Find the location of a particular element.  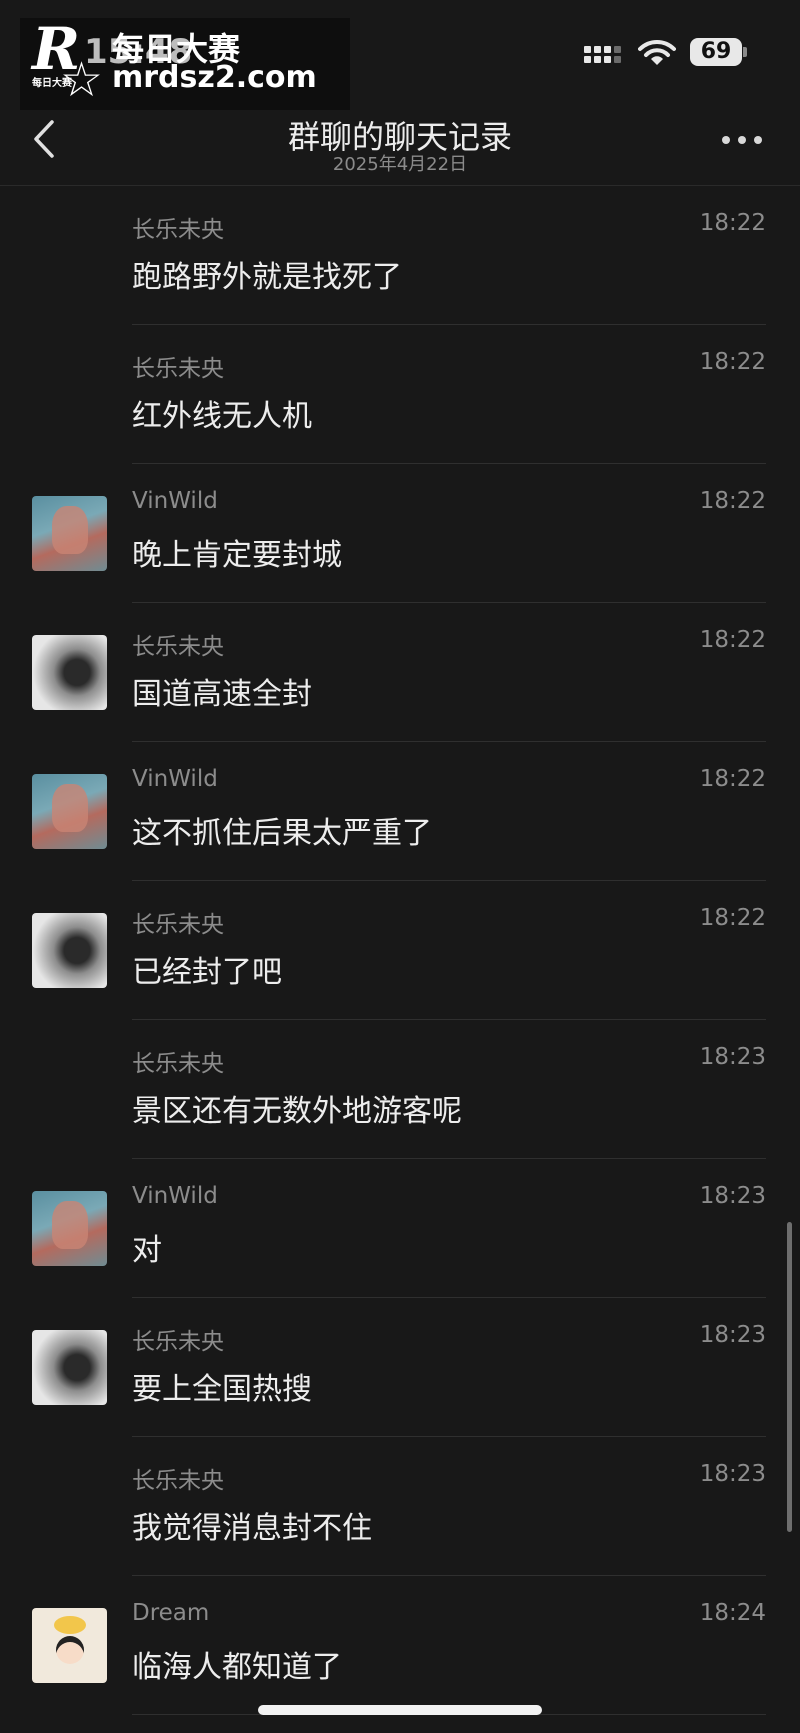

message-text: 红外线无人机 is located at coordinates (222, 413).